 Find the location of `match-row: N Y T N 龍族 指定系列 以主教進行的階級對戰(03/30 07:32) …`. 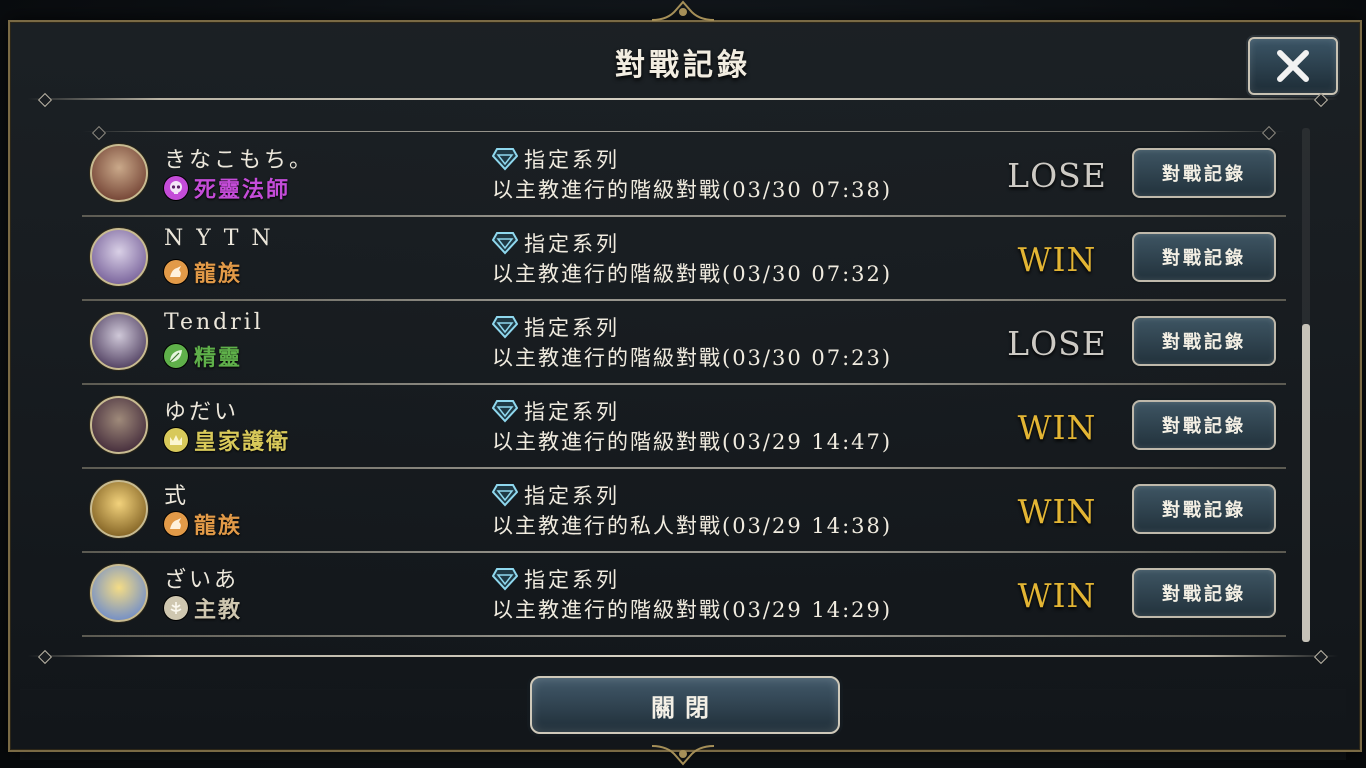

match-row: N Y T N 龍族 指定系列 以主教進行的階級對戰(03/30 07:32) … is located at coordinates (684, 258).